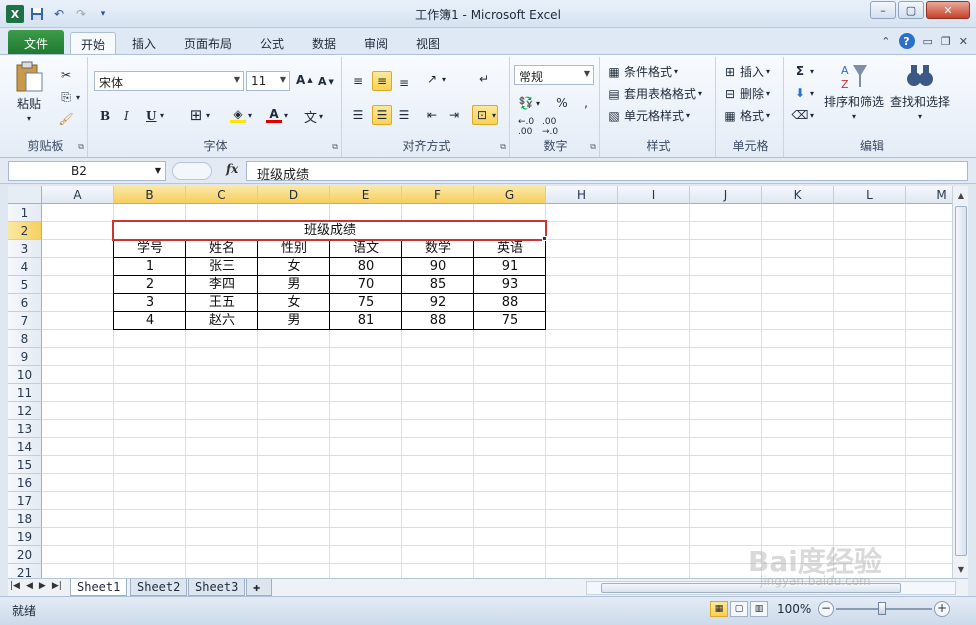 Image resolution: width=976 pixels, height=625 pixels. I want to click on column-header-f: F, so click(438, 195).